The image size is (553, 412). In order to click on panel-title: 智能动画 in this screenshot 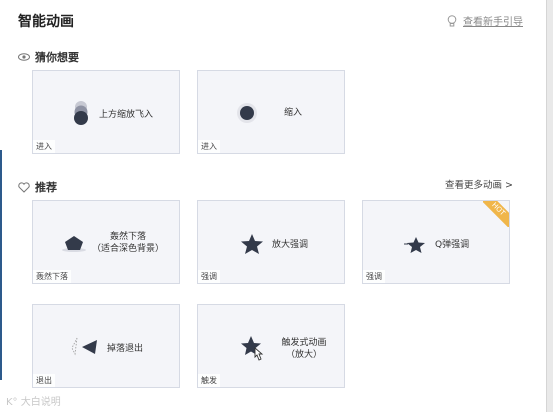, I will do `click(46, 22)`.